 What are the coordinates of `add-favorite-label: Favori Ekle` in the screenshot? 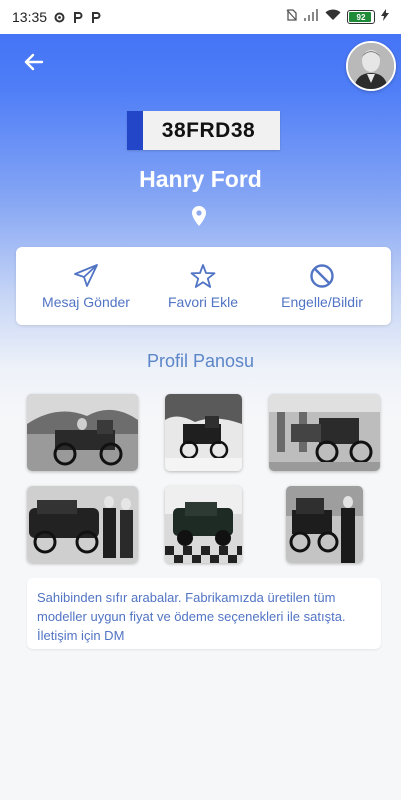 It's located at (203, 302).